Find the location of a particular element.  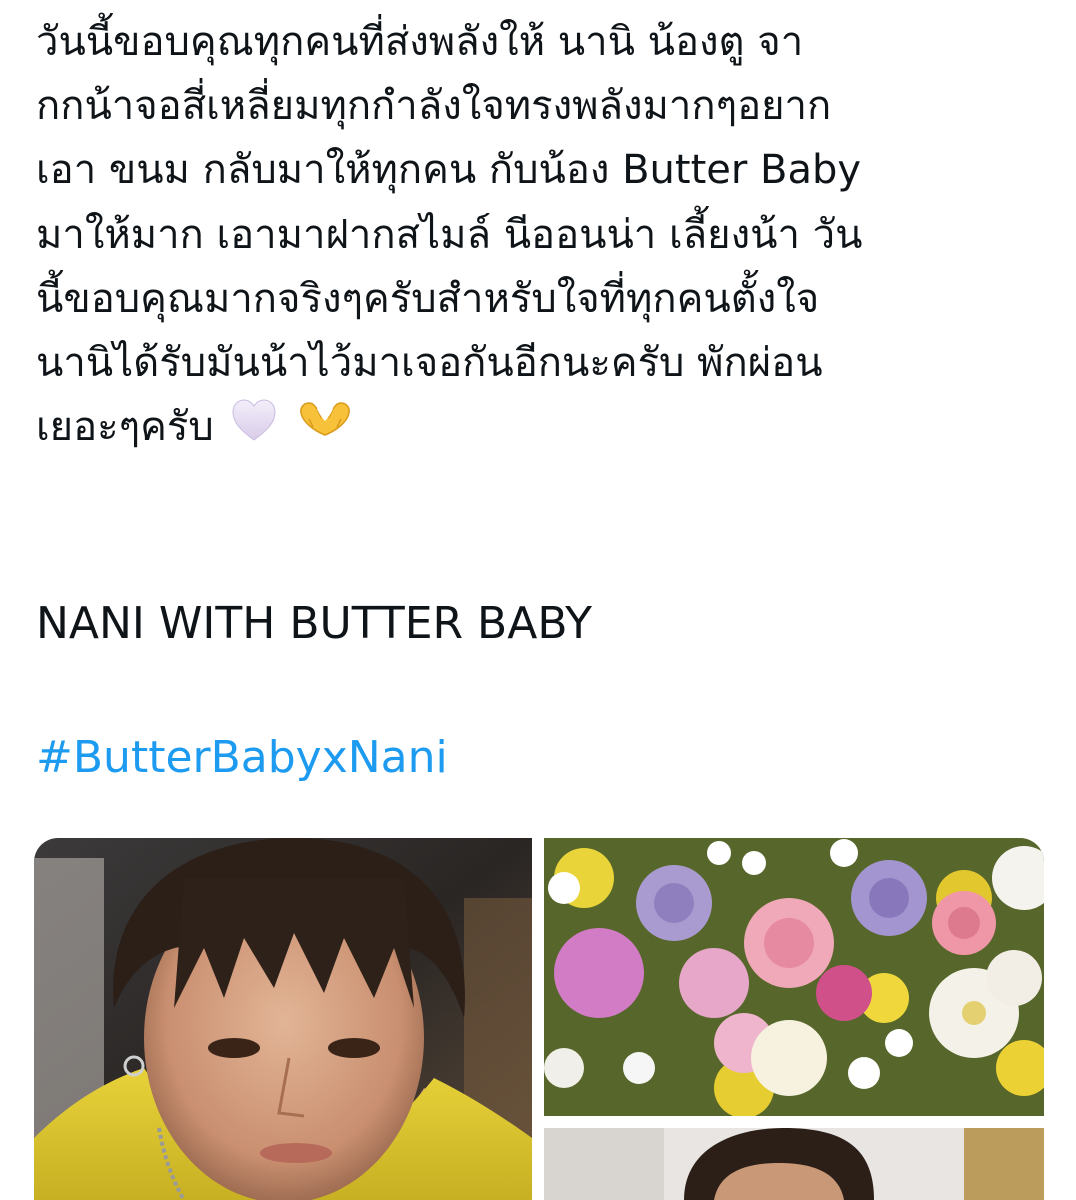

white-heart-icon is located at coordinates (254, 429).